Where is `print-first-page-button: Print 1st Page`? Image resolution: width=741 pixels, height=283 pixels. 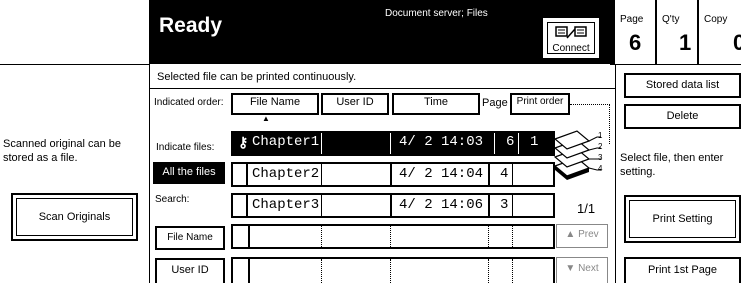 print-first-page-button: Print 1st Page is located at coordinates (682, 270).